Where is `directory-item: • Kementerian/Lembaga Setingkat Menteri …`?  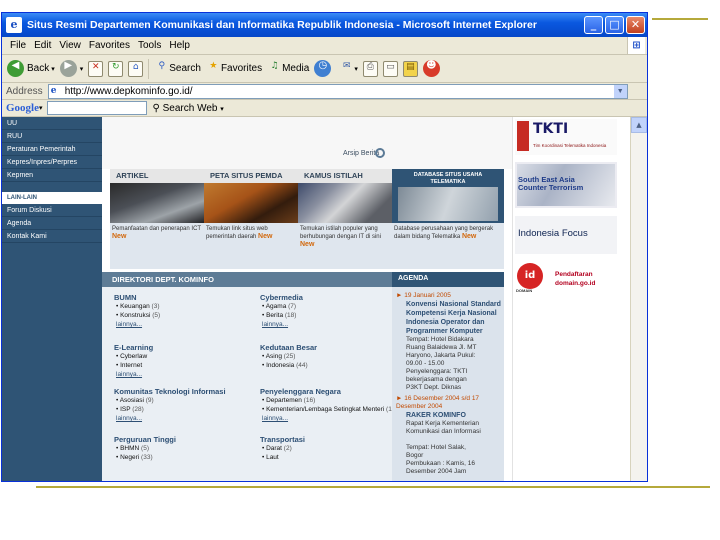 directory-item: • Kementerian/Lembaga Setingkat Menteri … is located at coordinates (329, 409).